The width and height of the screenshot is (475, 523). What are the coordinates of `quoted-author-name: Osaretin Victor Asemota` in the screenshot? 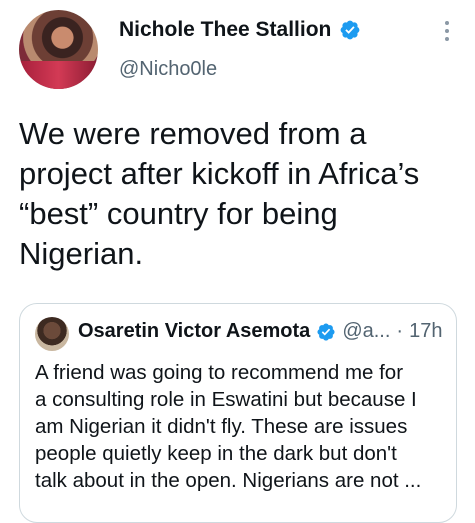 It's located at (194, 331).